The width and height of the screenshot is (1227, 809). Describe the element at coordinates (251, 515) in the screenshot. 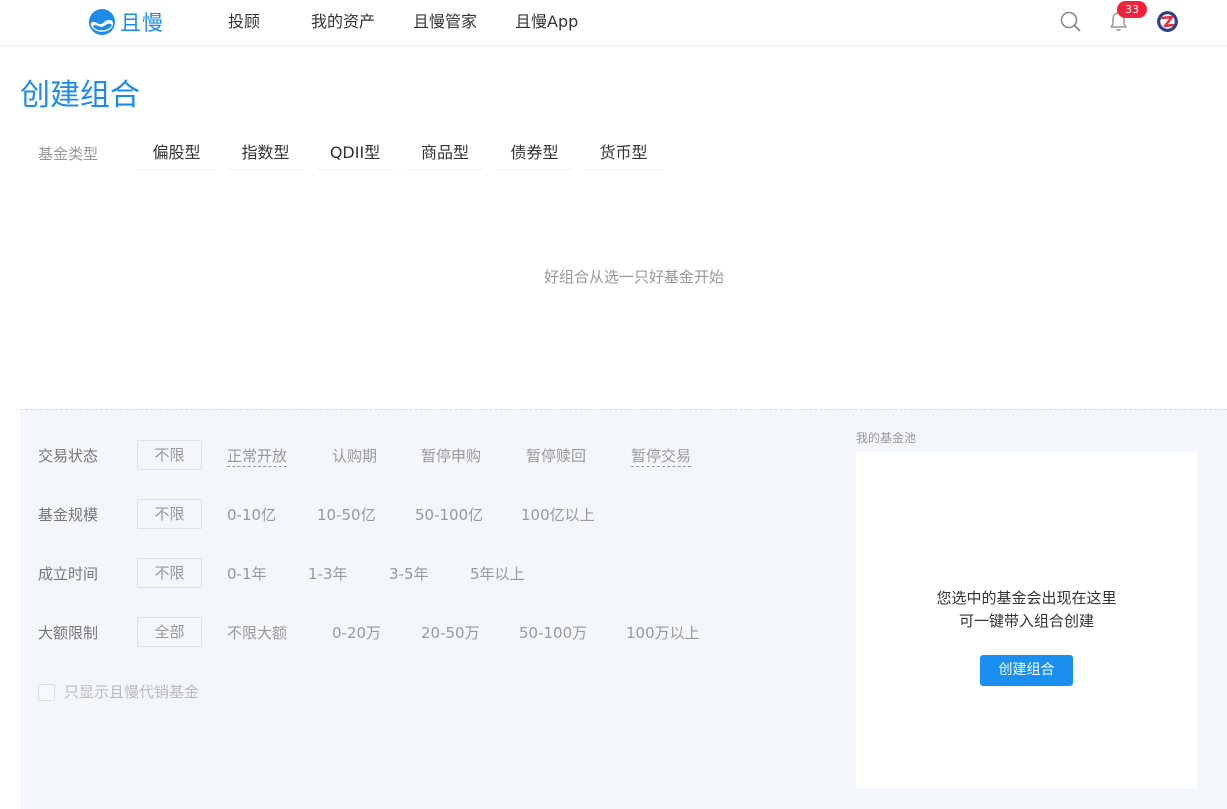

I see `filter-option: 0-10亿` at that location.